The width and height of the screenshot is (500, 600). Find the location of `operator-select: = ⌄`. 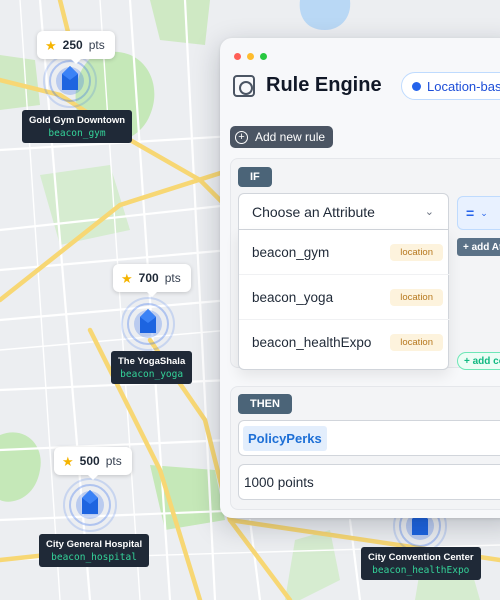

operator-select: = ⌄ is located at coordinates (478, 213).